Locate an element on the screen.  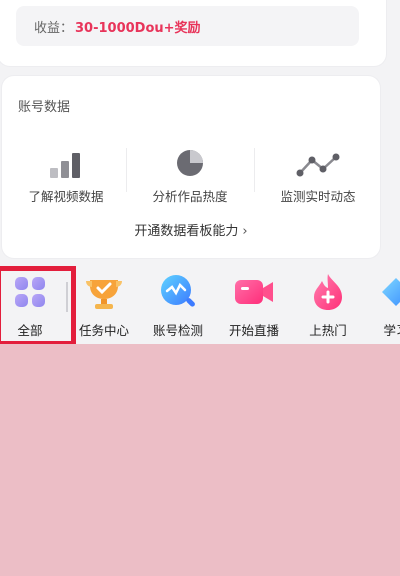
metric-video-data: 了解视频数据 is located at coordinates (66, 175).